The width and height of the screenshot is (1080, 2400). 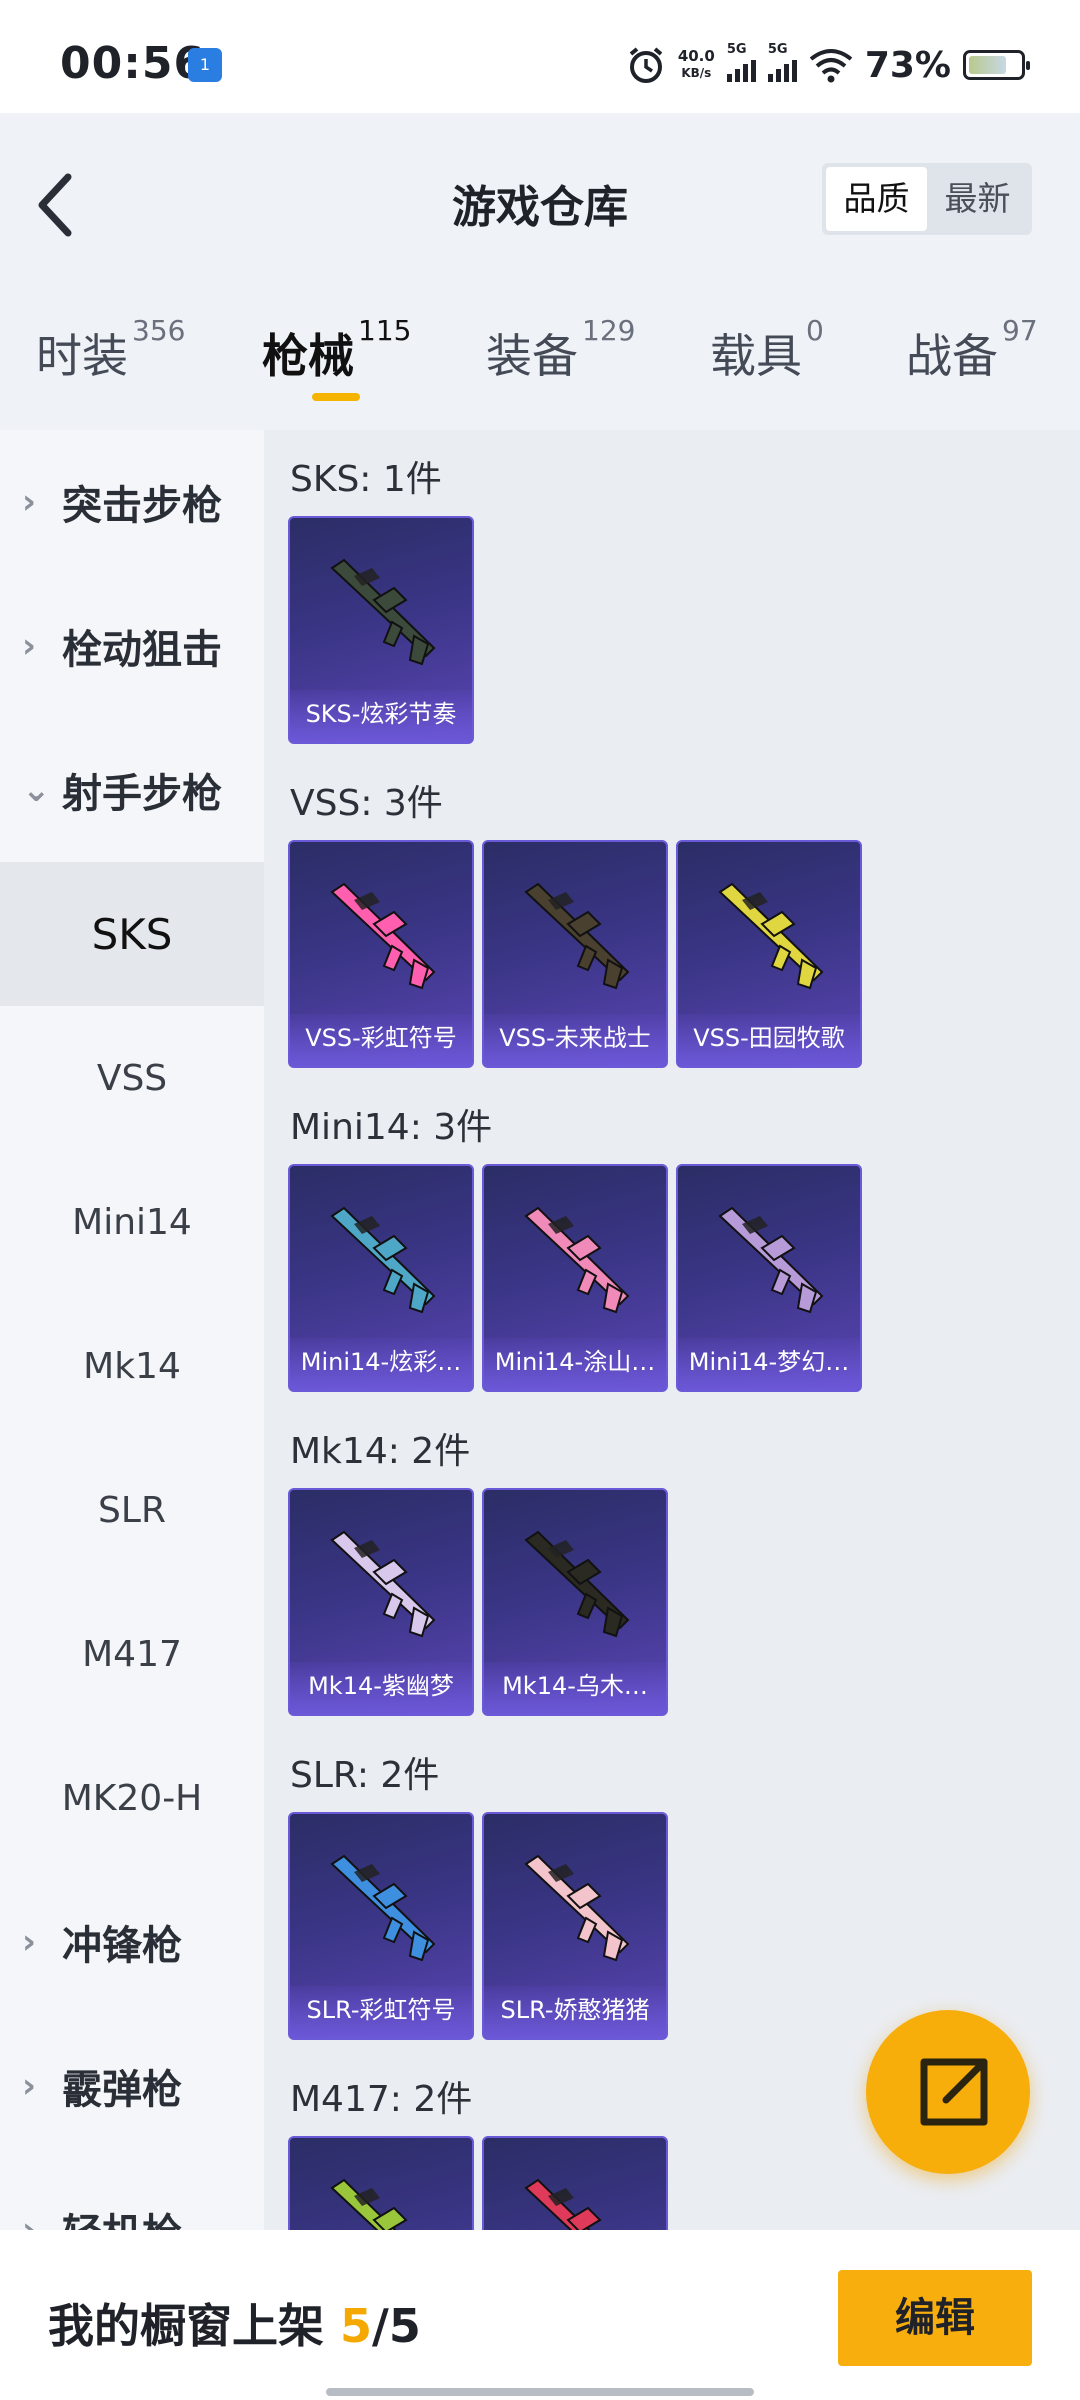 What do you see at coordinates (1020, 330) in the screenshot?
I see `tab-count: 97` at bounding box center [1020, 330].